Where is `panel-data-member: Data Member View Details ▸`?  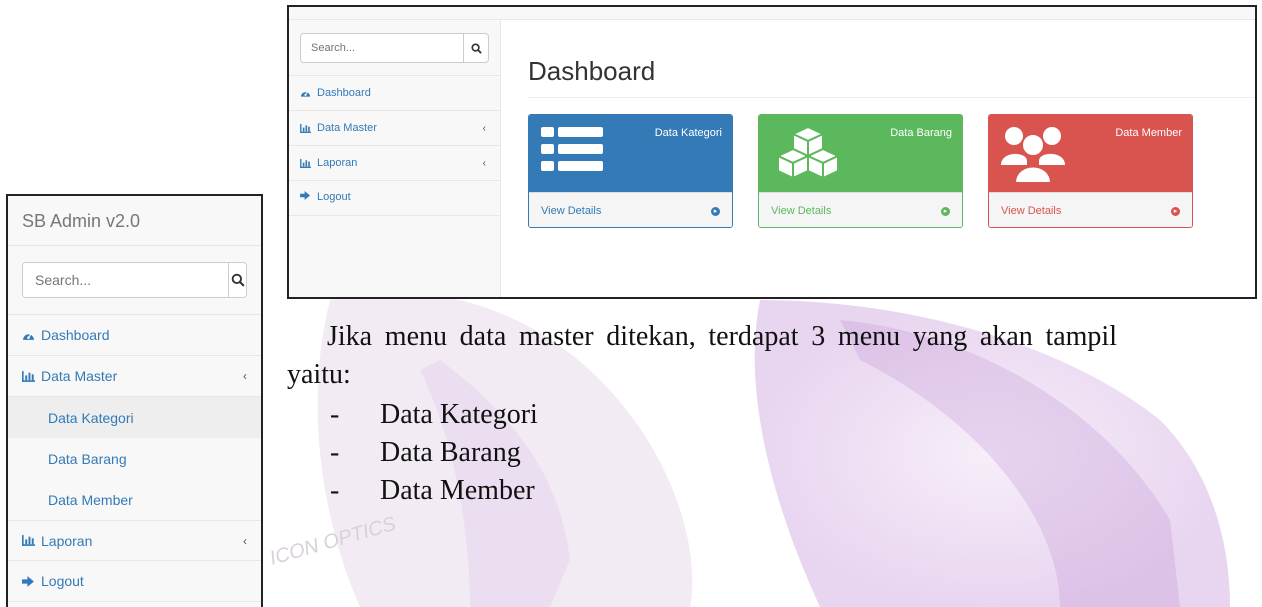
panel-data-member: Data Member View Details ▸ is located at coordinates (1090, 171).